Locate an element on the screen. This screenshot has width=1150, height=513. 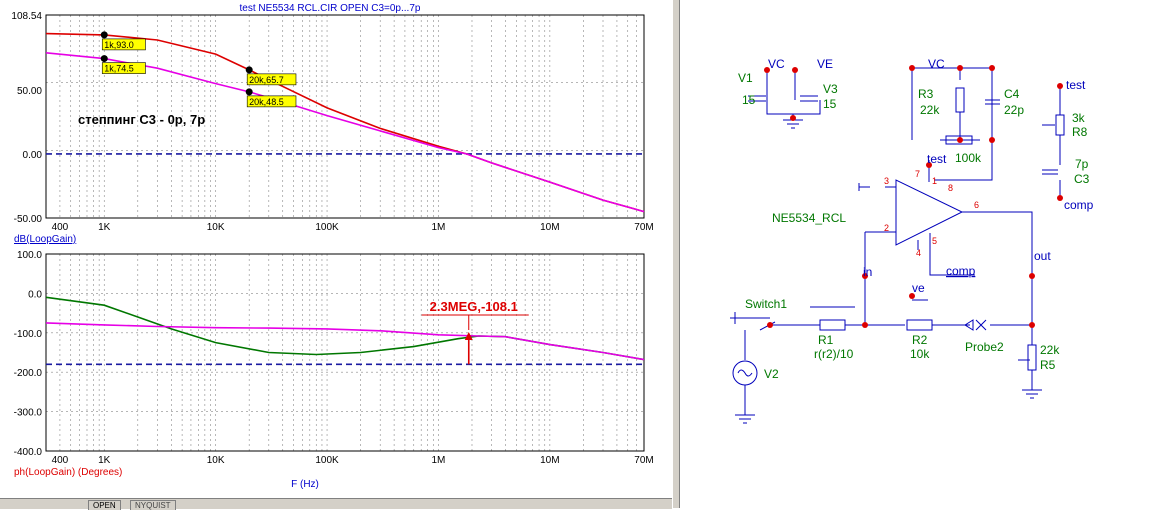
y-tick-label: 108.54 is located at coordinates (26, 16).